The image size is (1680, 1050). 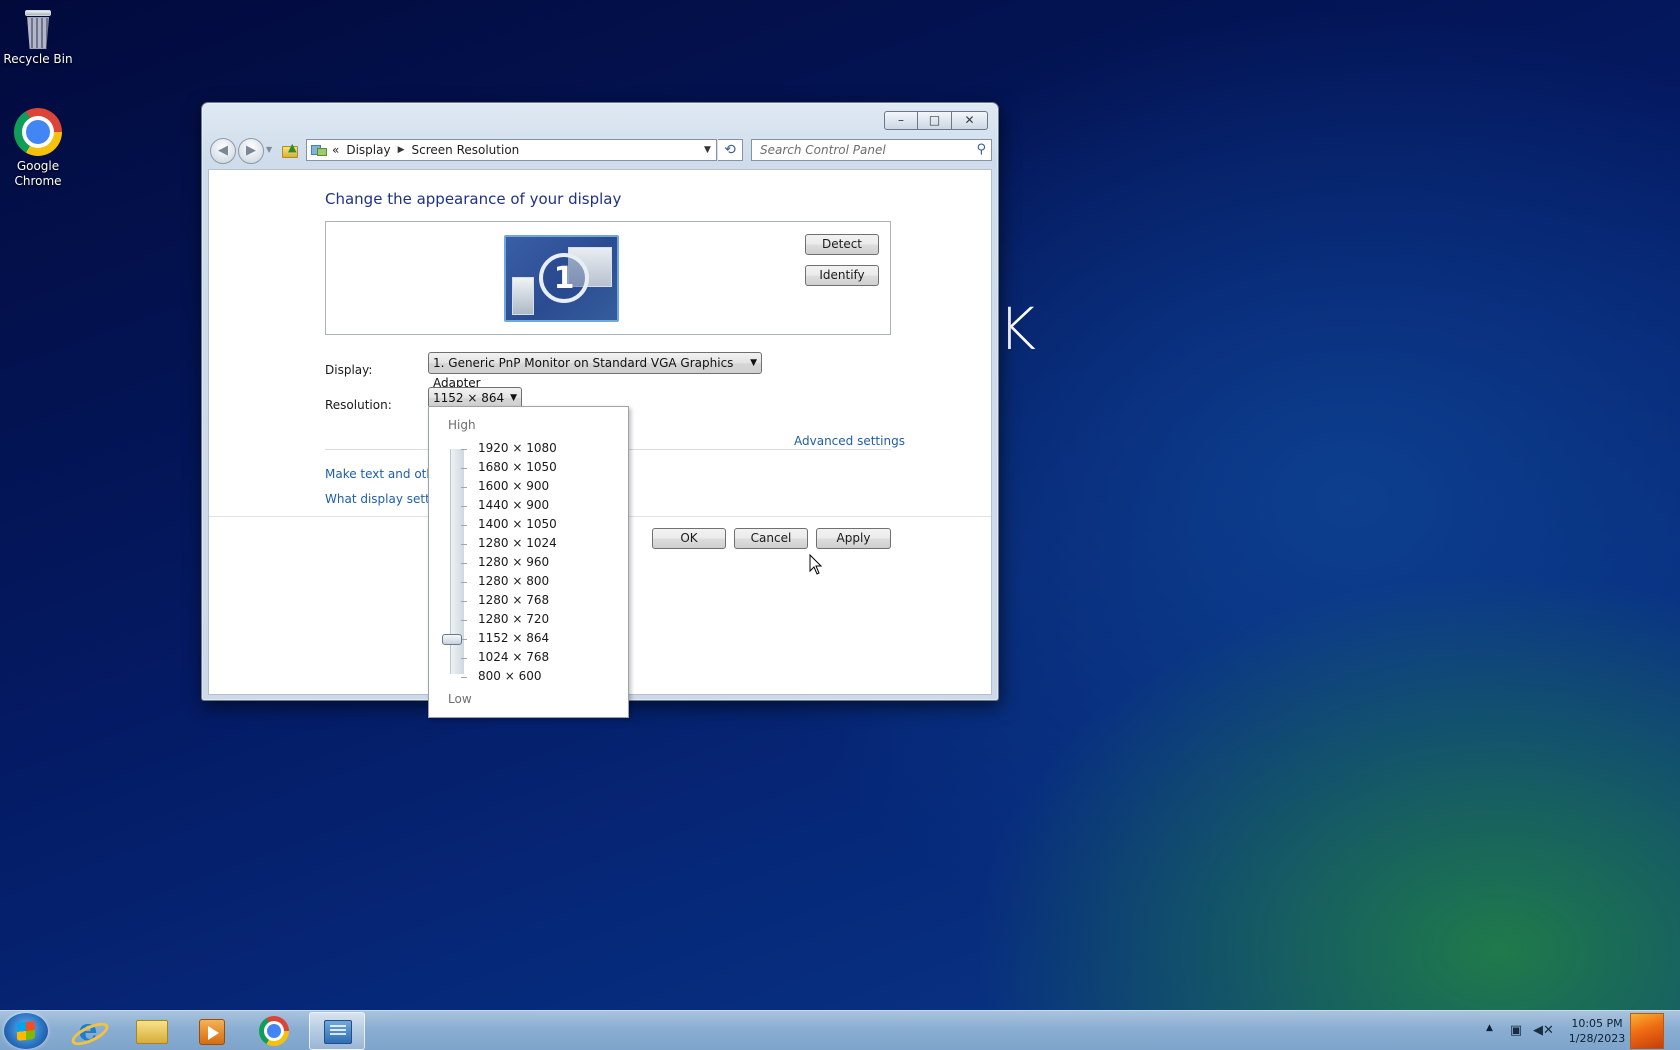 What do you see at coordinates (849, 441) in the screenshot?
I see `advanced-settings-link: Advanced settings` at bounding box center [849, 441].